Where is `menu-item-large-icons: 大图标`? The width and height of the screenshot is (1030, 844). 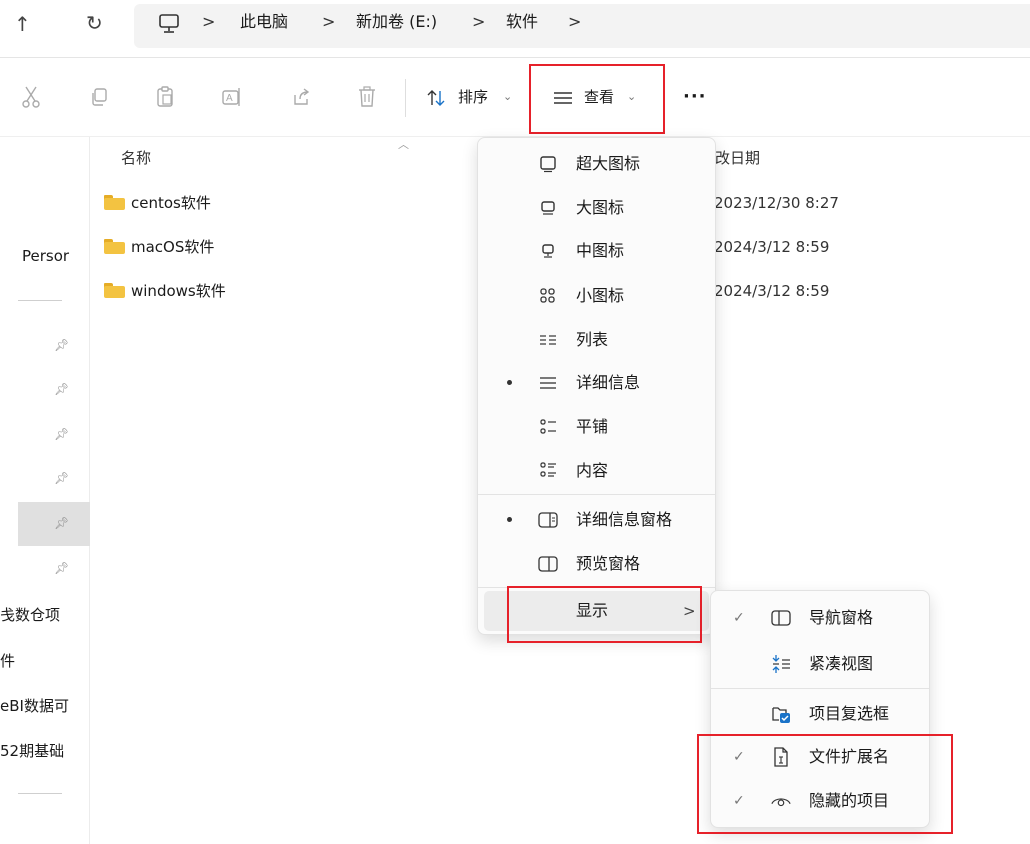 menu-item-large-icons: 大图标 is located at coordinates (596, 208).